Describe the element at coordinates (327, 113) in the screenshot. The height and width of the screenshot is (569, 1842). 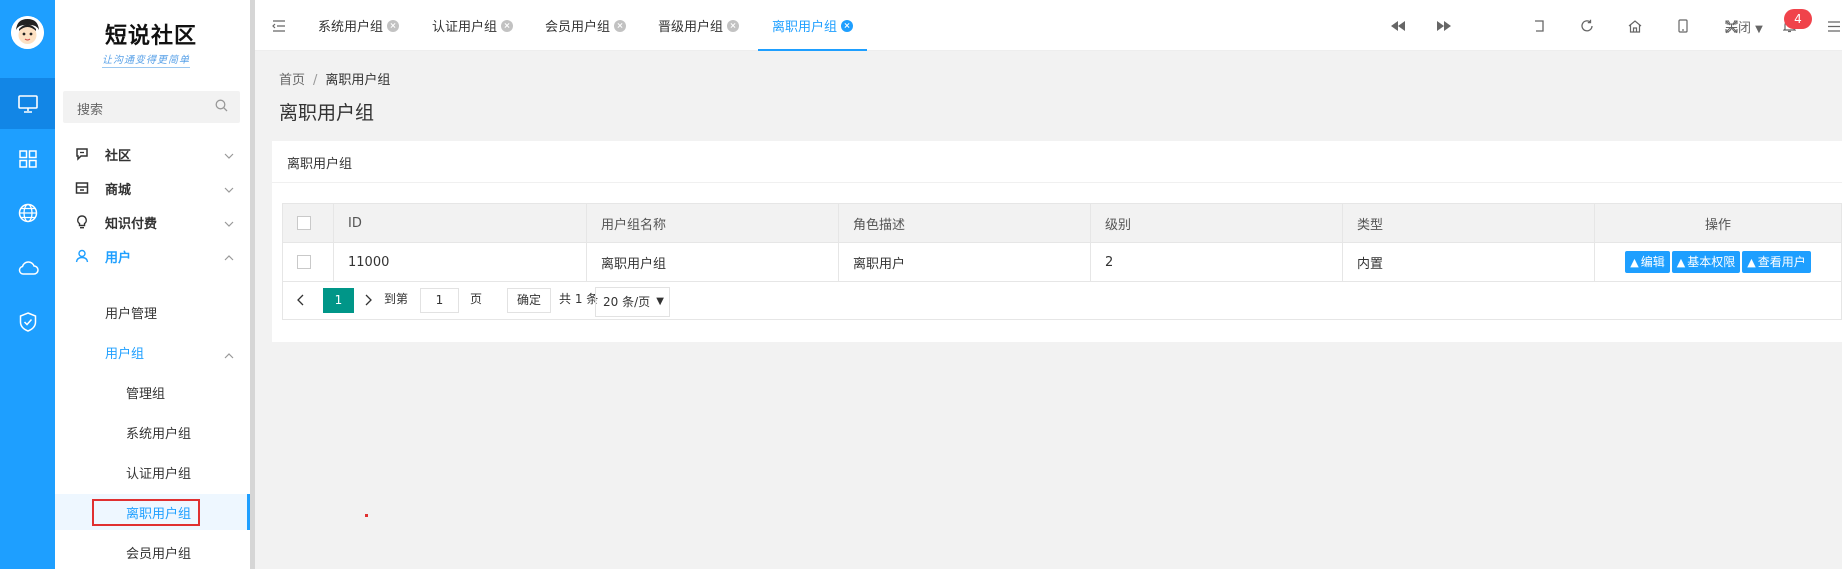
I see `page-title: 离职用户组` at that location.